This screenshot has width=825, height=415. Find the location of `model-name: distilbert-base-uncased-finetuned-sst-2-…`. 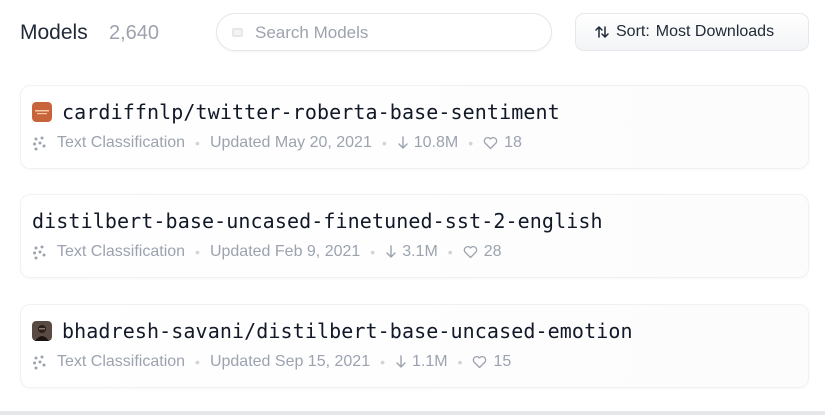

model-name: distilbert-base-uncased-finetuned-sst-2-… is located at coordinates (317, 221).